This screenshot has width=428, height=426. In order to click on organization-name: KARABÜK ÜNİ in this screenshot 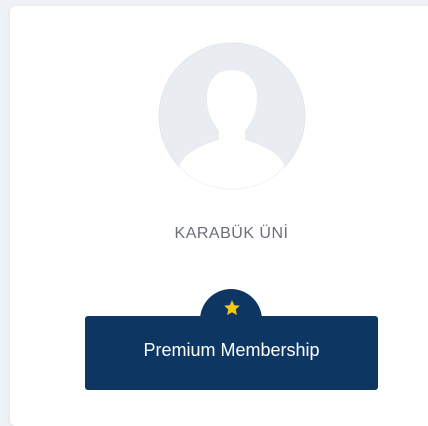, I will do `click(231, 233)`.